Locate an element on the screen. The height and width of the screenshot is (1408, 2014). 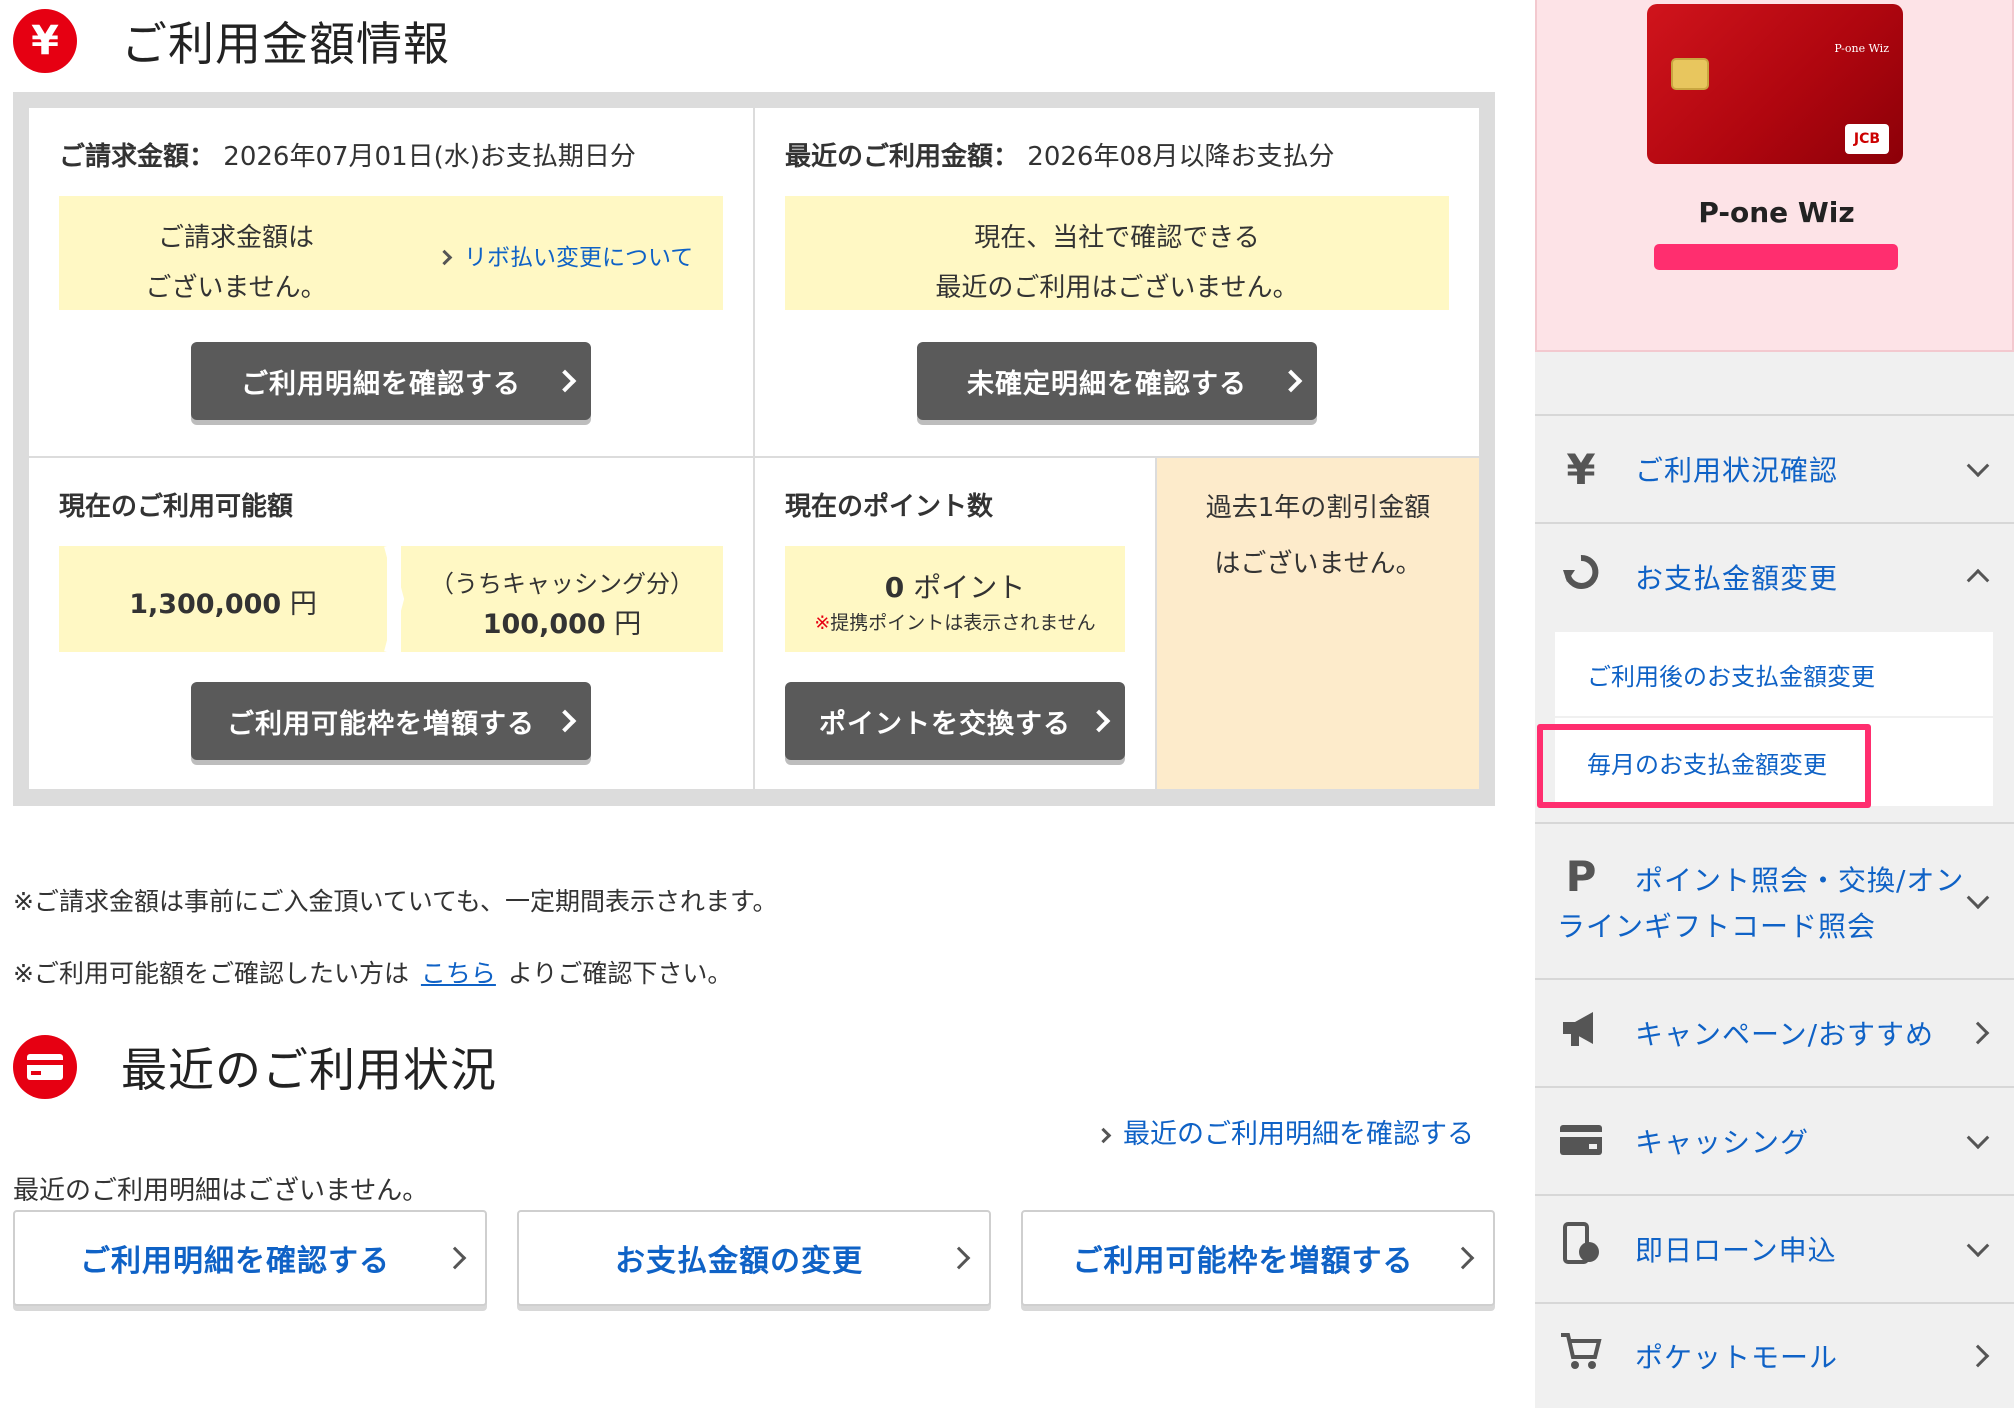
exchange-points-button: ポイントを交換する is located at coordinates (955, 721).